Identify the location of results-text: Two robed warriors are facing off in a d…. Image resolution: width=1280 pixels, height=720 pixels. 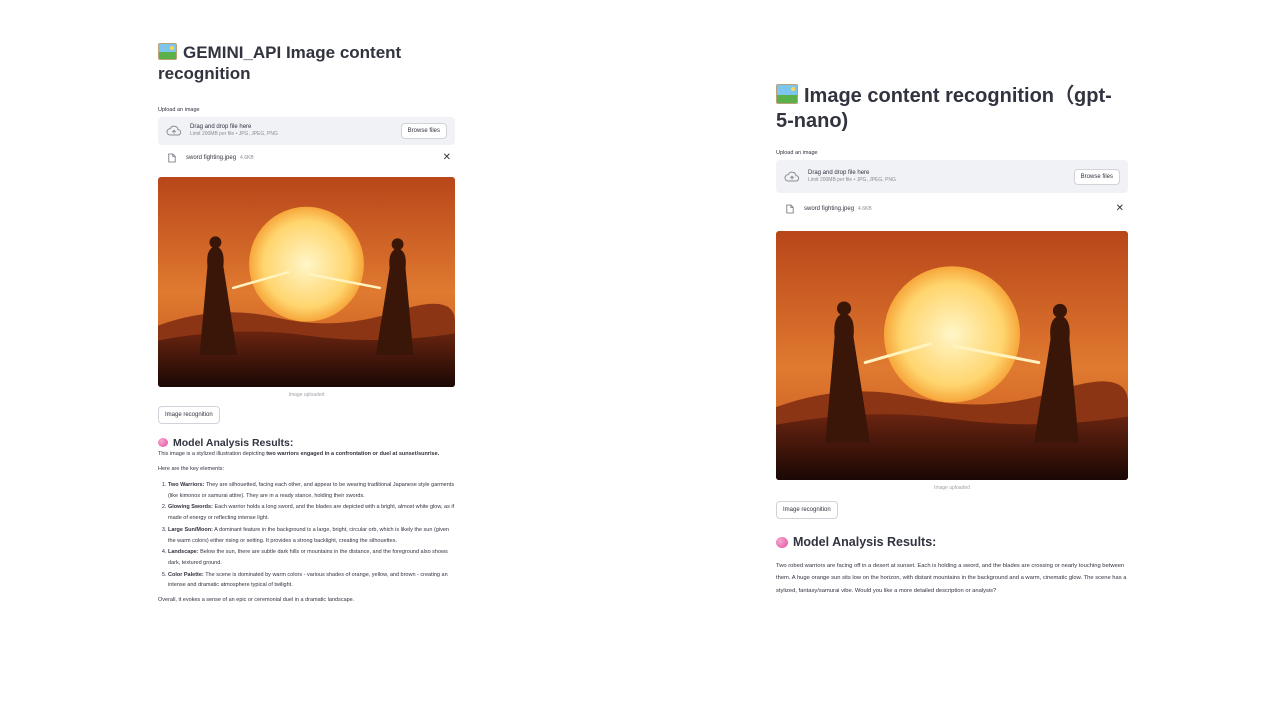
(951, 578).